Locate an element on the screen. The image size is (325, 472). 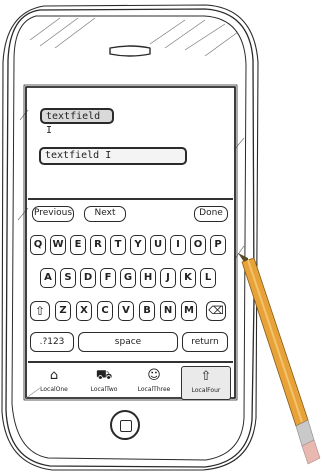
key-i: I is located at coordinates (178, 245).